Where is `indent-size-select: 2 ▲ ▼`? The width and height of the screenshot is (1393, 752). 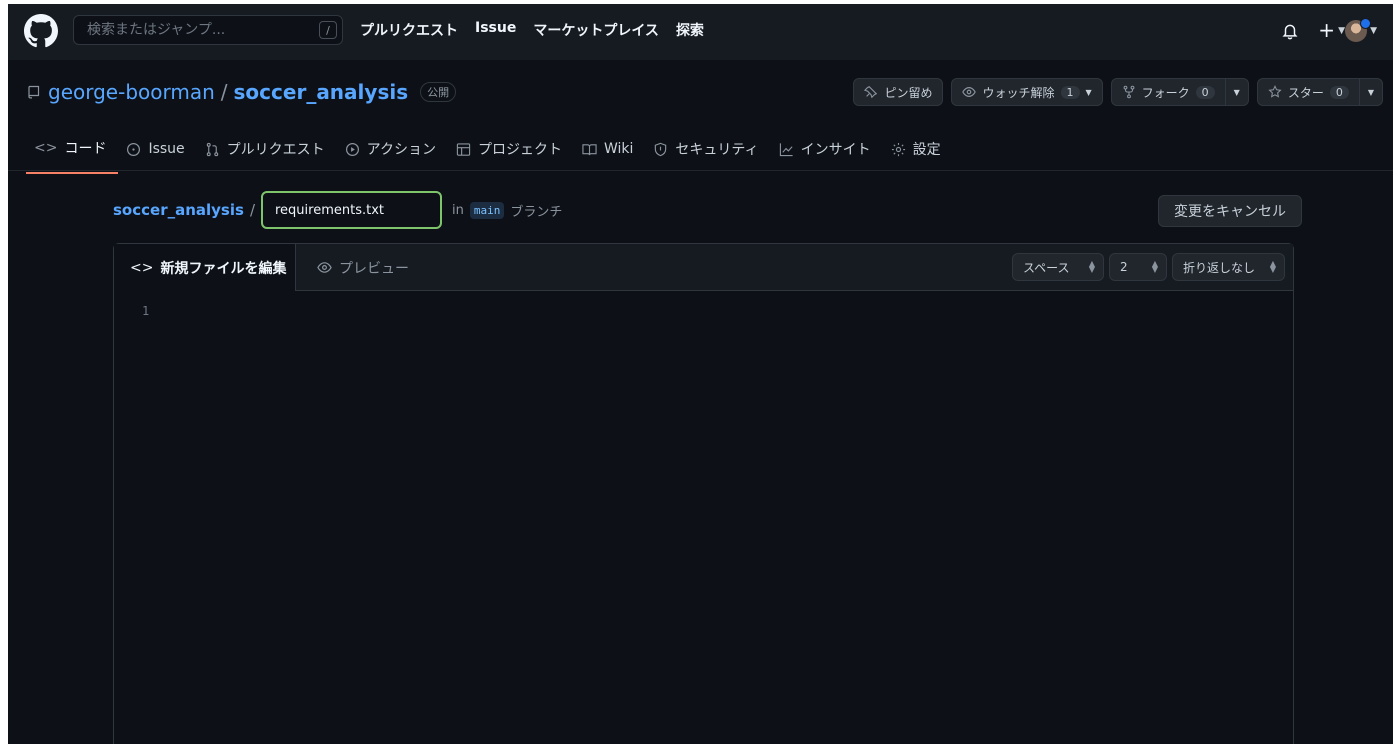
indent-size-select: 2 ▲ ▼ is located at coordinates (1138, 267).